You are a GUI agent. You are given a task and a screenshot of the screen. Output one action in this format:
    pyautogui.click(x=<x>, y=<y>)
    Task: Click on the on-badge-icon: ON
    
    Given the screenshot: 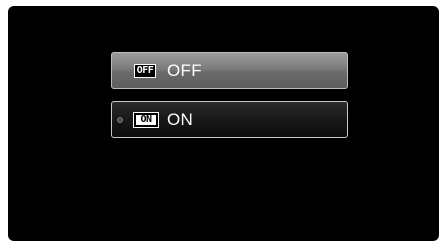 What is the action you would take?
    pyautogui.click(x=146, y=120)
    